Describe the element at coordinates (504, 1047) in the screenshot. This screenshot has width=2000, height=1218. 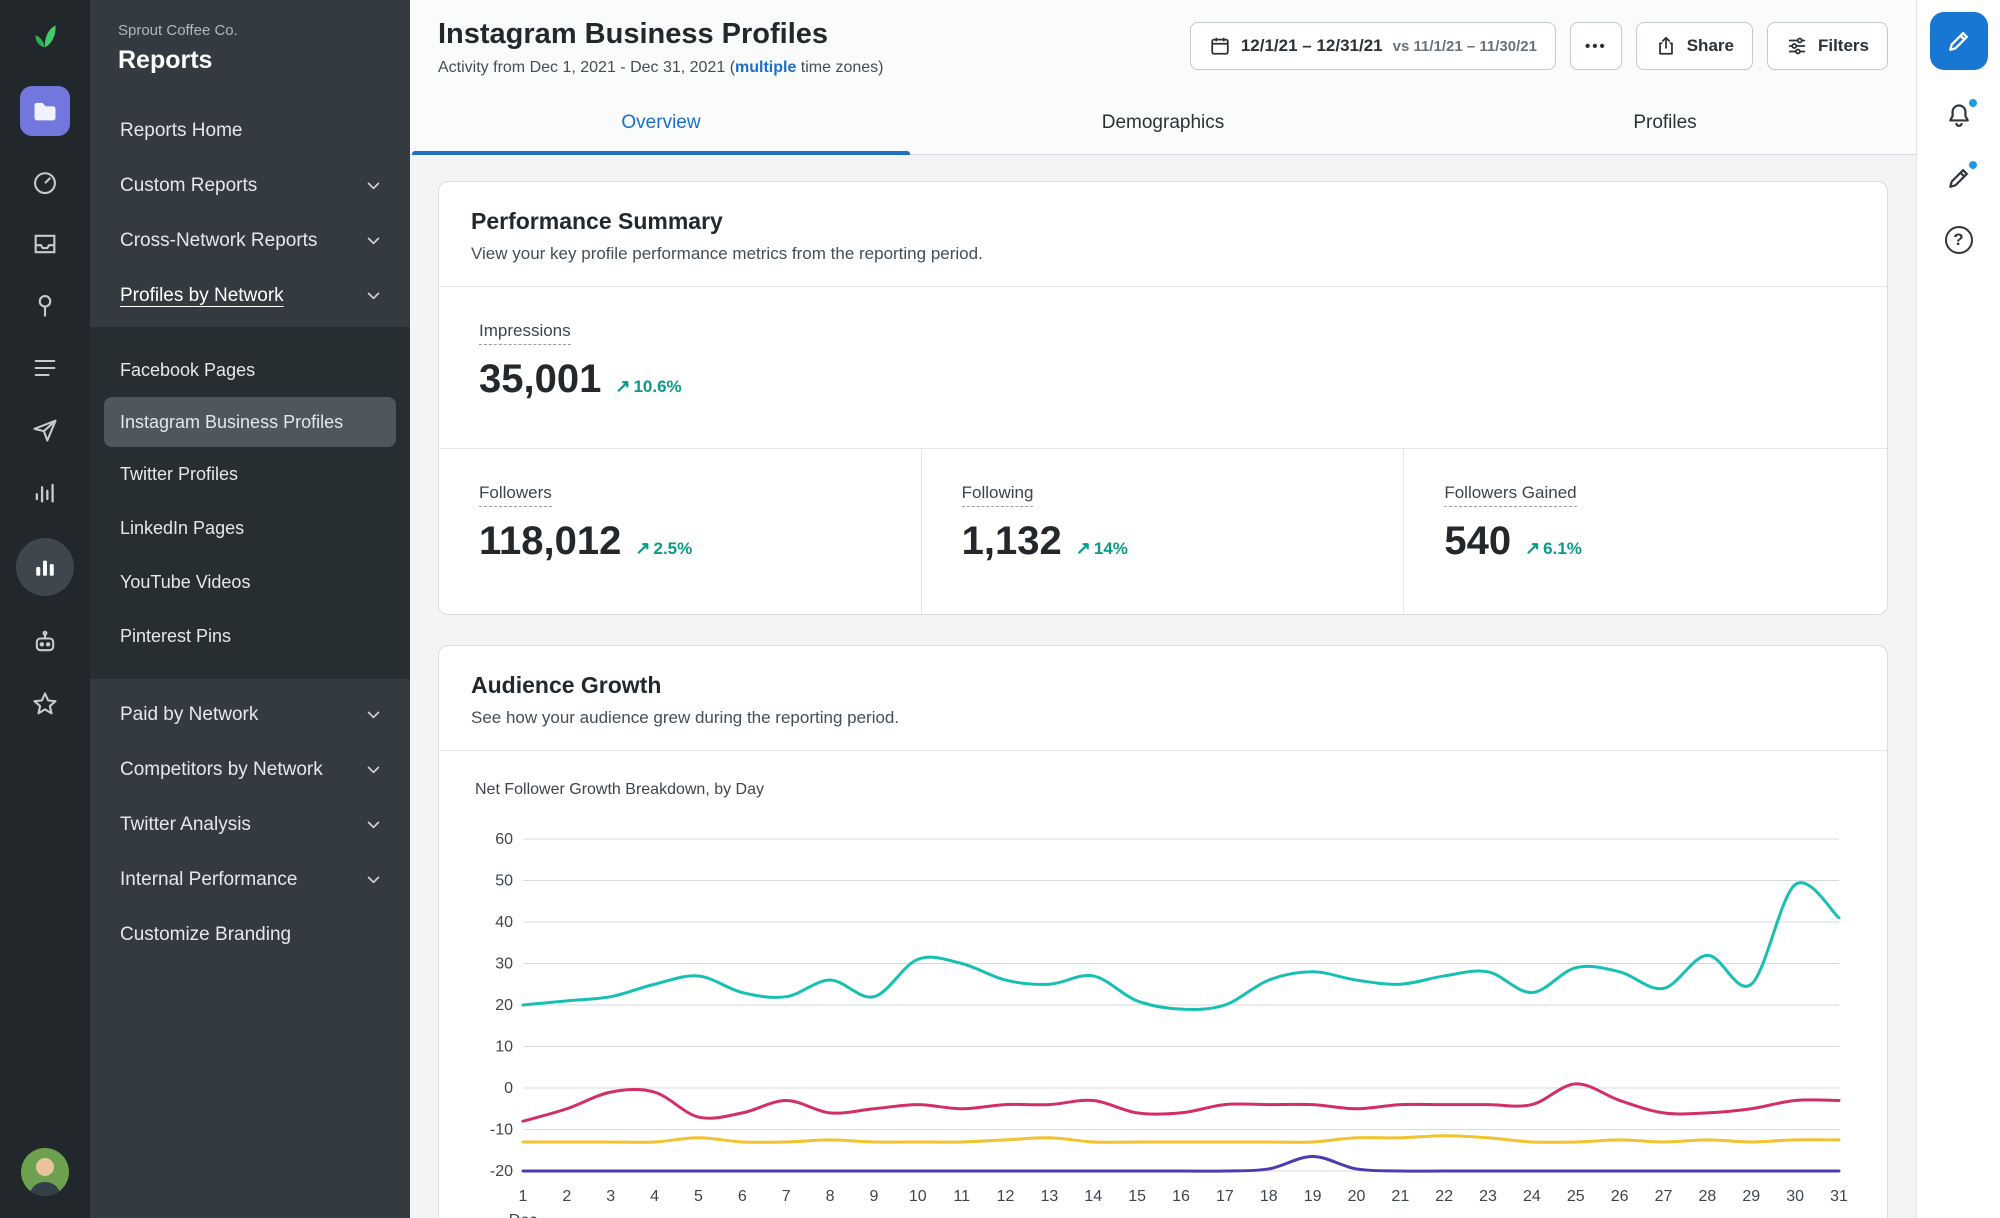
I see `svg-text: 10` at that location.